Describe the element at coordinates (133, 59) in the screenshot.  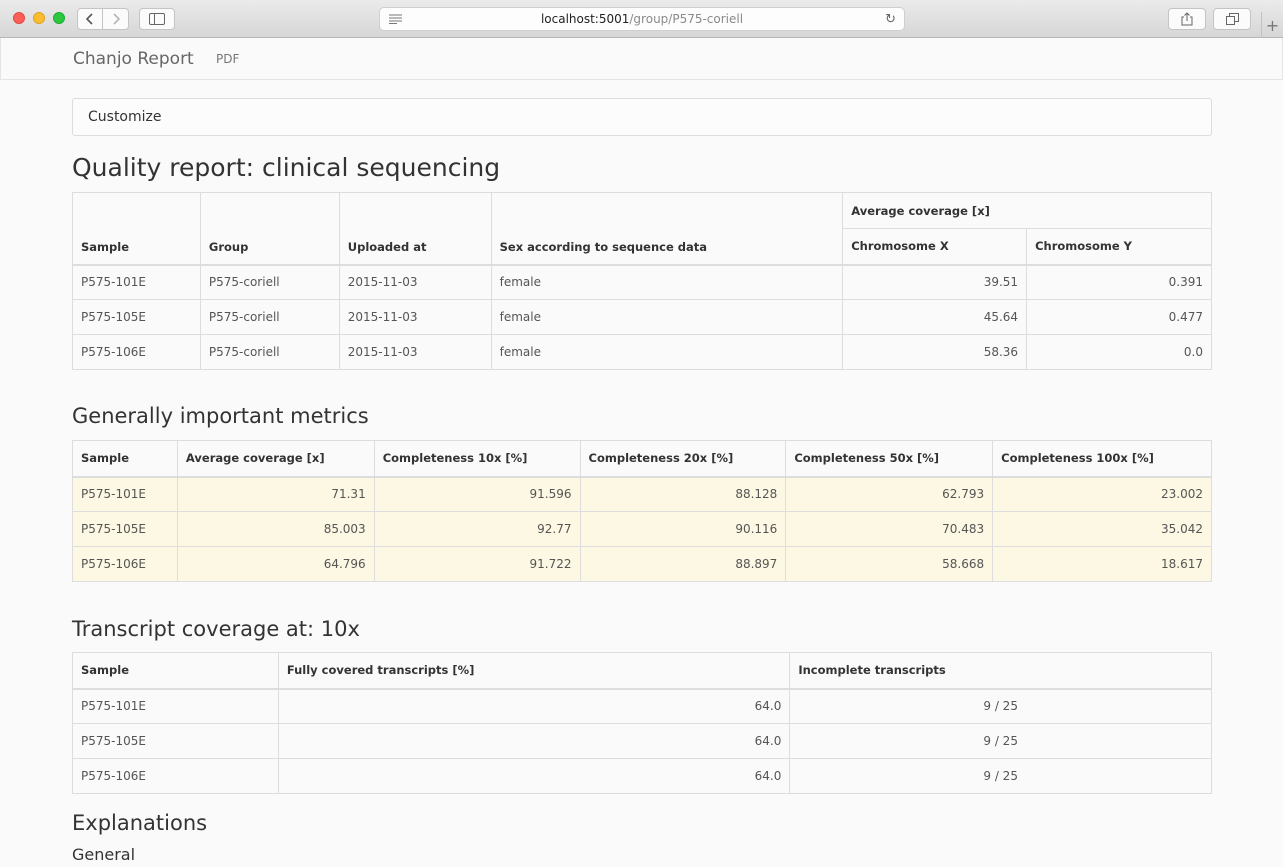
I see `brand-link: Chanjo Report` at that location.